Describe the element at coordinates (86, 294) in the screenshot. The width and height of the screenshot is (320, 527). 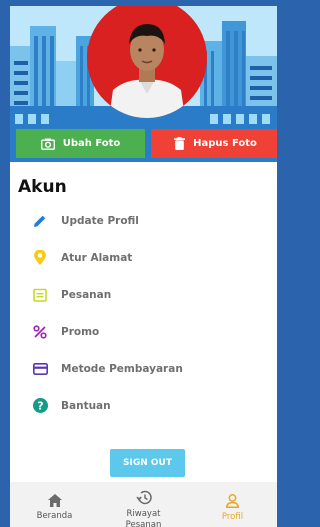
I see `menu-item-label: Pesanan` at that location.